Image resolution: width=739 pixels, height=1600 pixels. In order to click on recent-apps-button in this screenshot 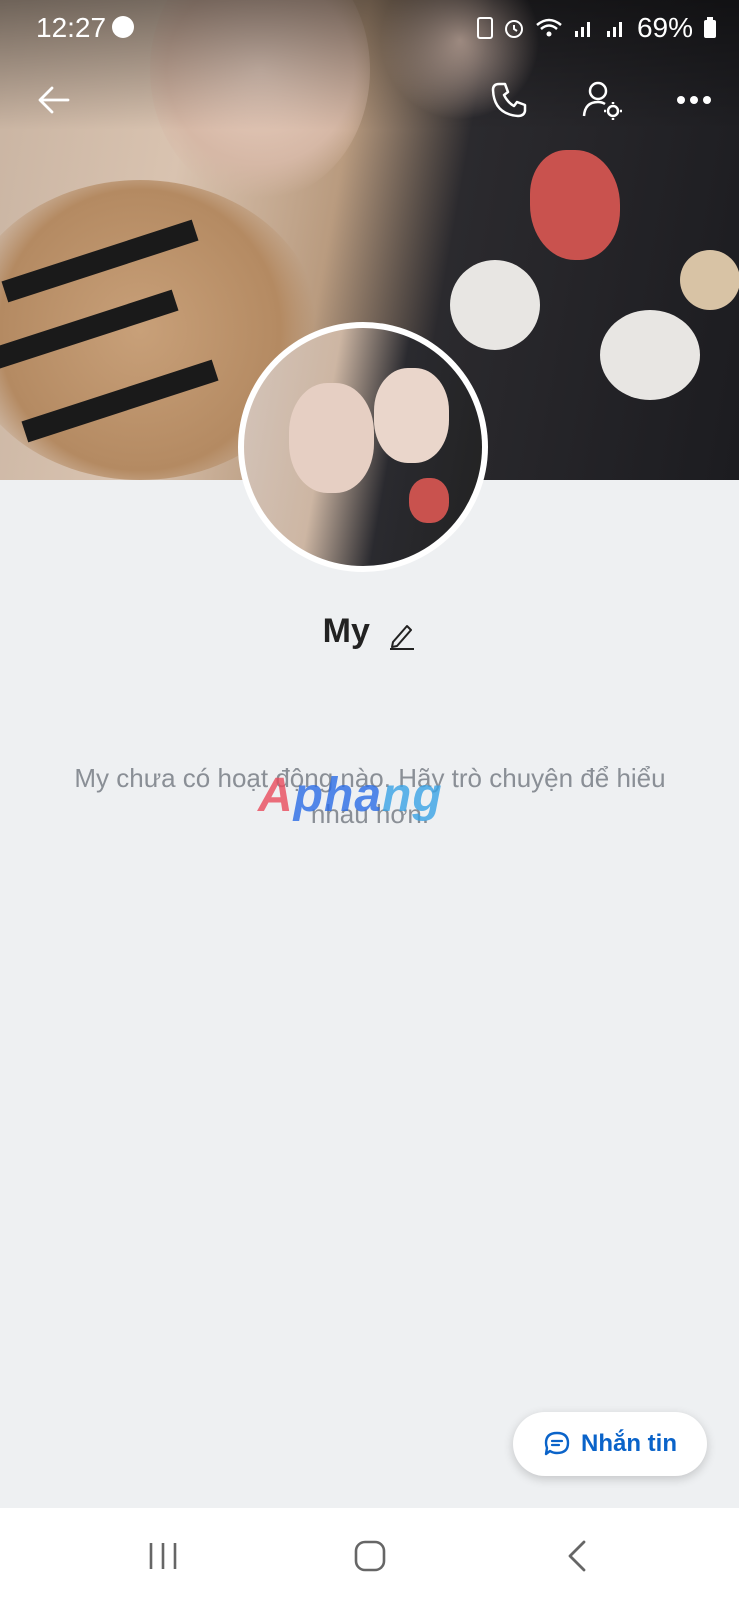, I will do `click(163, 1556)`.